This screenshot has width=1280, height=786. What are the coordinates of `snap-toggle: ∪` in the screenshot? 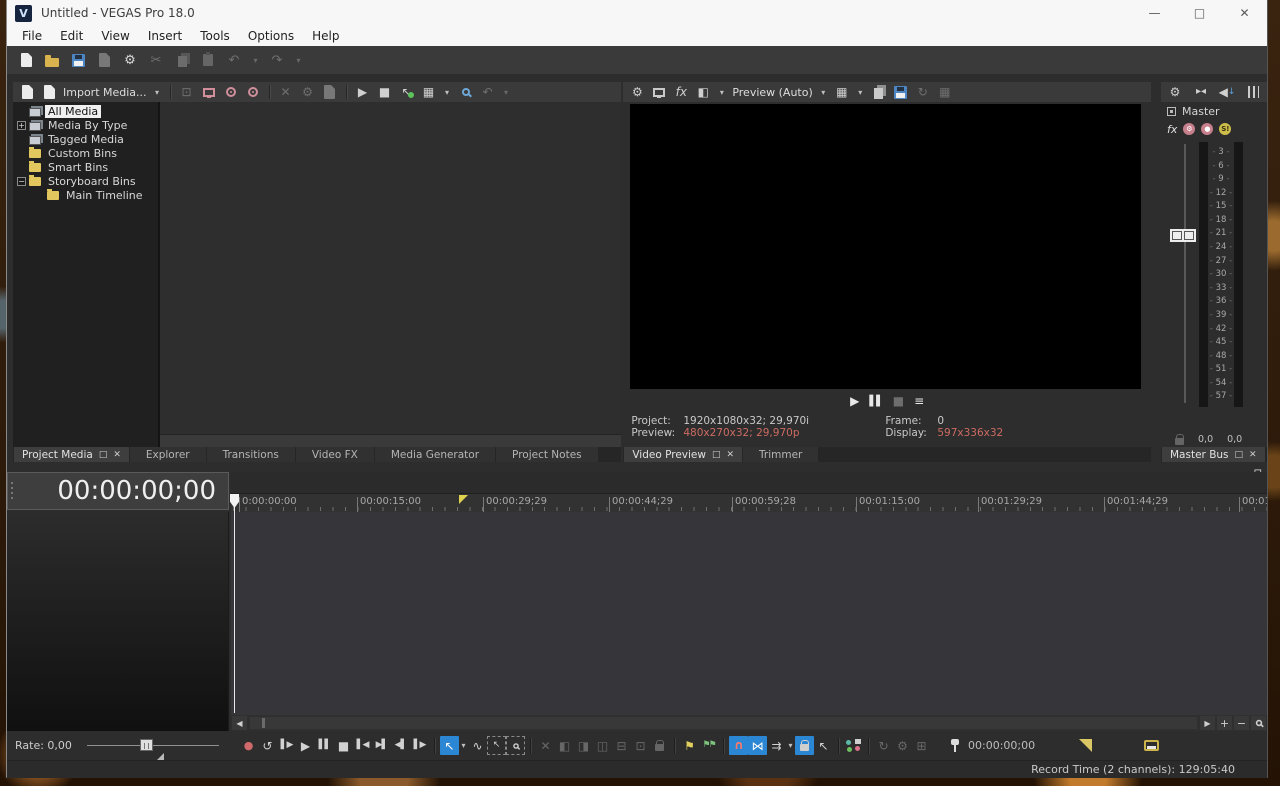 It's located at (738, 745).